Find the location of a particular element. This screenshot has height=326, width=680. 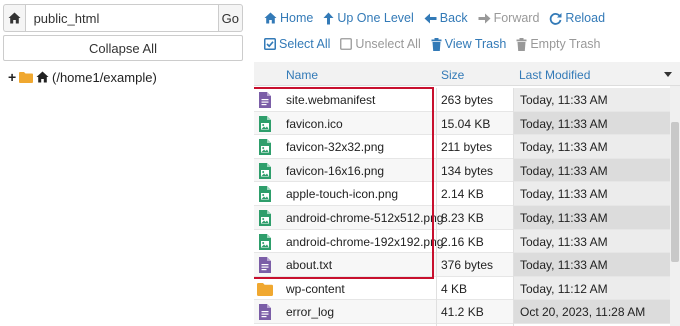

column-header-size: Size is located at coordinates (452, 75).